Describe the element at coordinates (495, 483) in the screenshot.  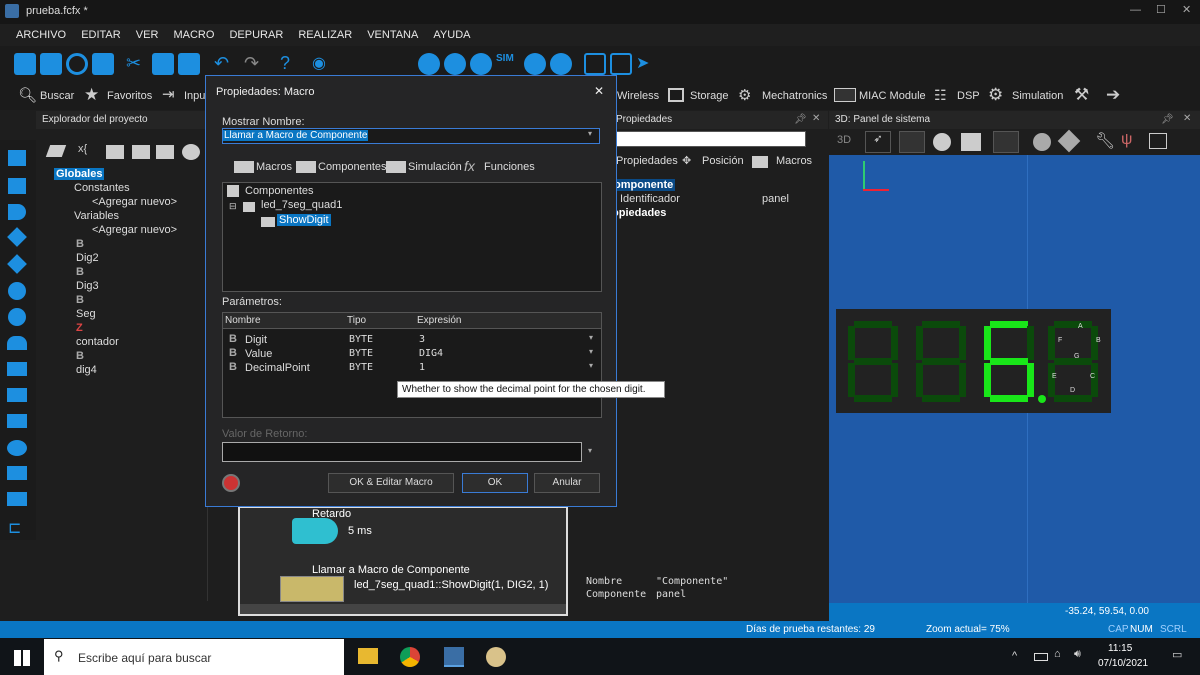
I see `ok-button: OK` at that location.